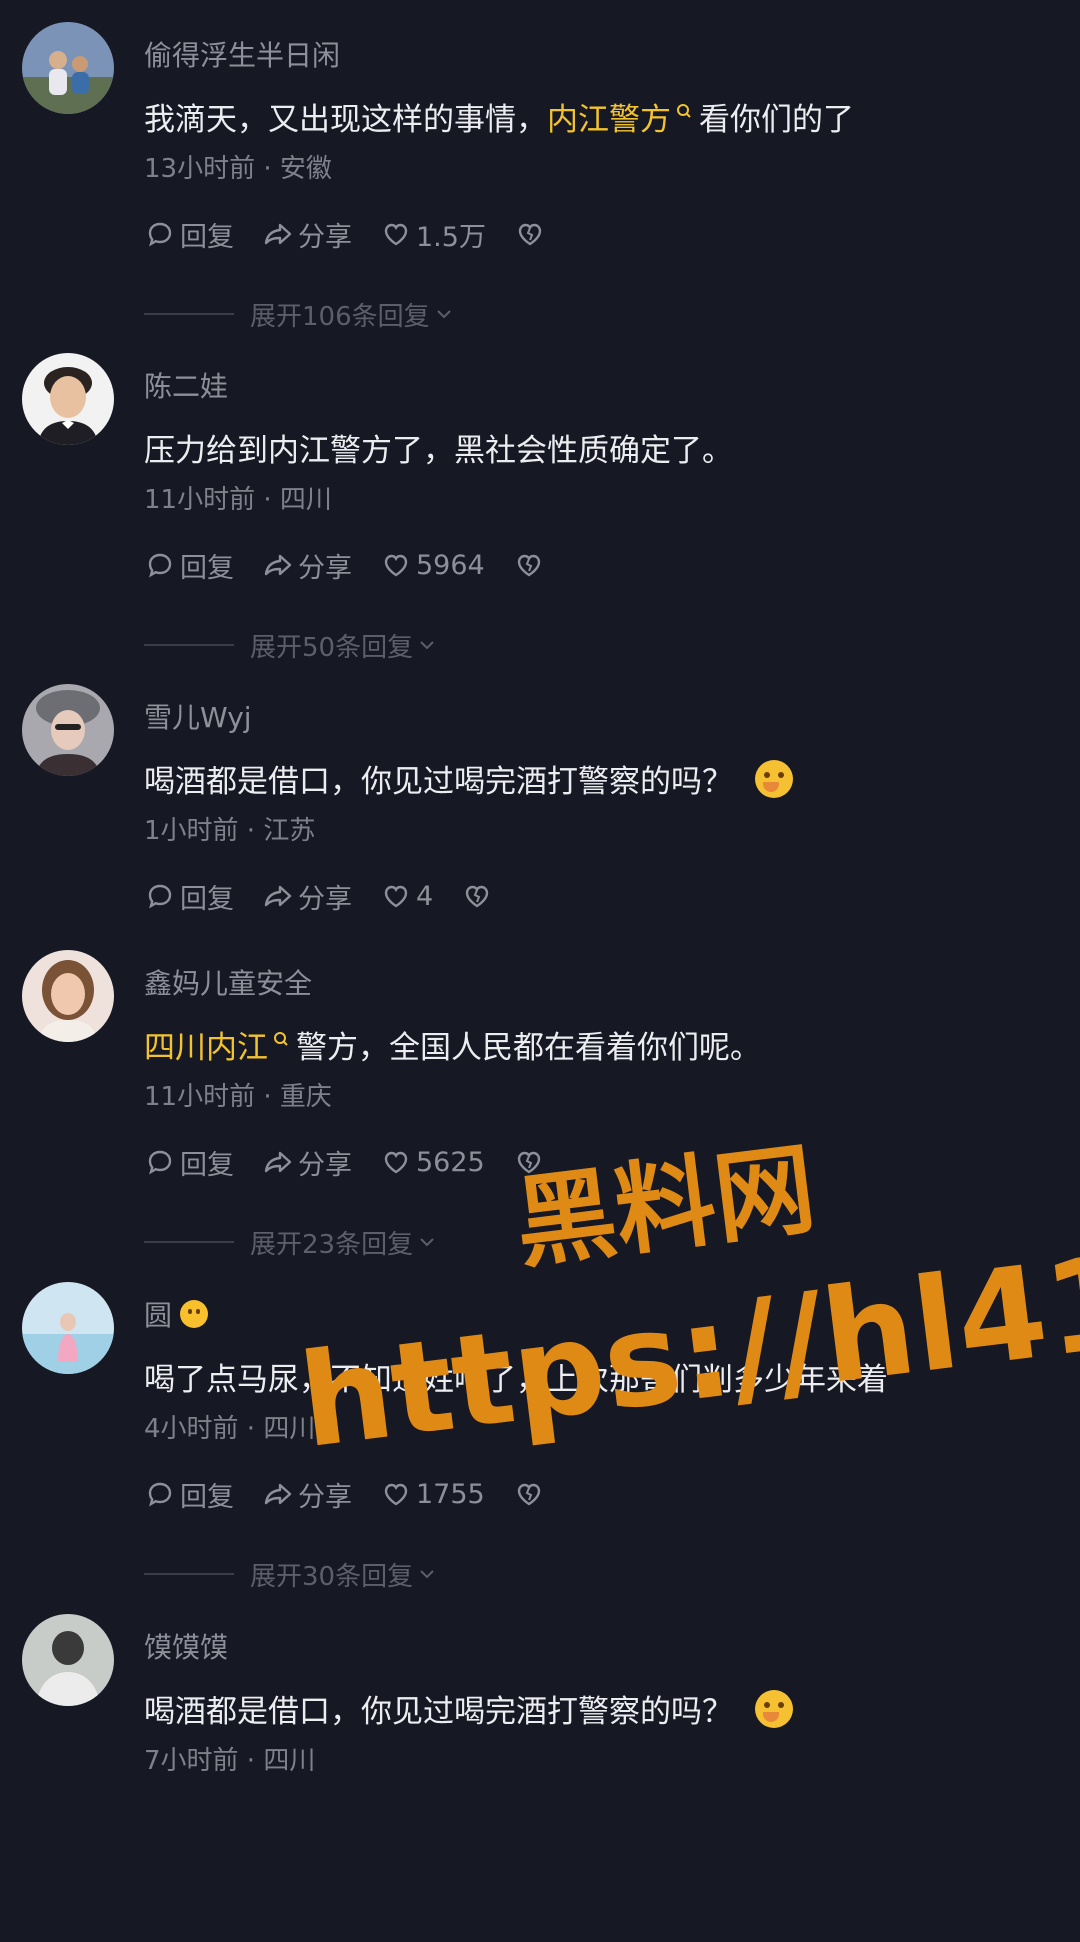  What do you see at coordinates (516, 1380) in the screenshot?
I see `comment-text: 喝了点马尿，不知道姓啥了，上次那哥们判多少年来着` at bounding box center [516, 1380].